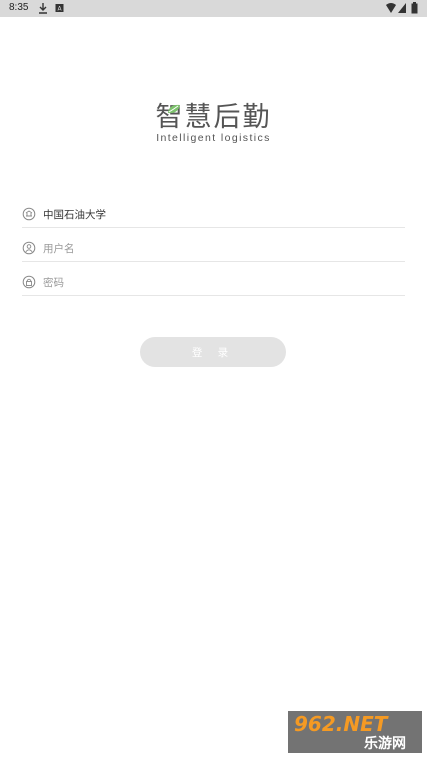 This screenshot has height=759, width=427. I want to click on password-placeholder: 密码, so click(53, 283).